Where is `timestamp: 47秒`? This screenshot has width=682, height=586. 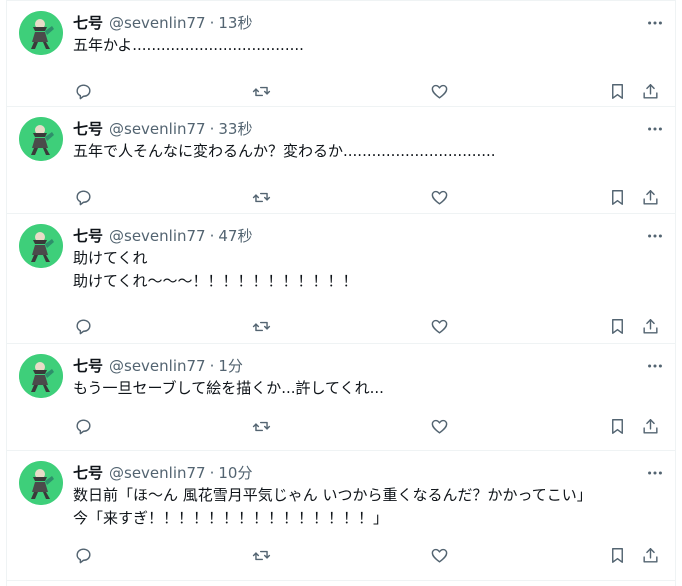 timestamp: 47秒 is located at coordinates (235, 236).